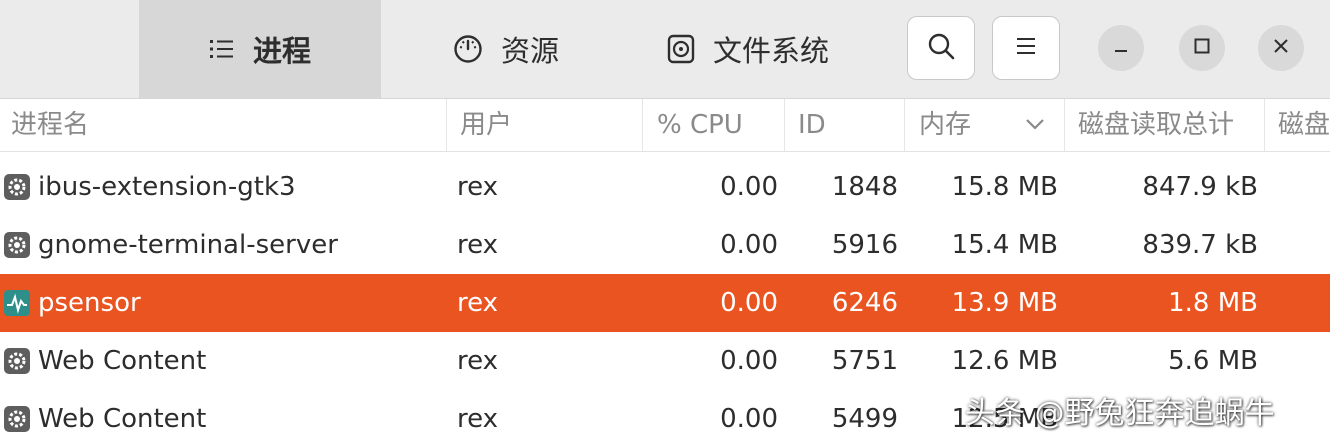 This screenshot has width=1330, height=442. I want to click on minimize-icon, so click(1121, 48).